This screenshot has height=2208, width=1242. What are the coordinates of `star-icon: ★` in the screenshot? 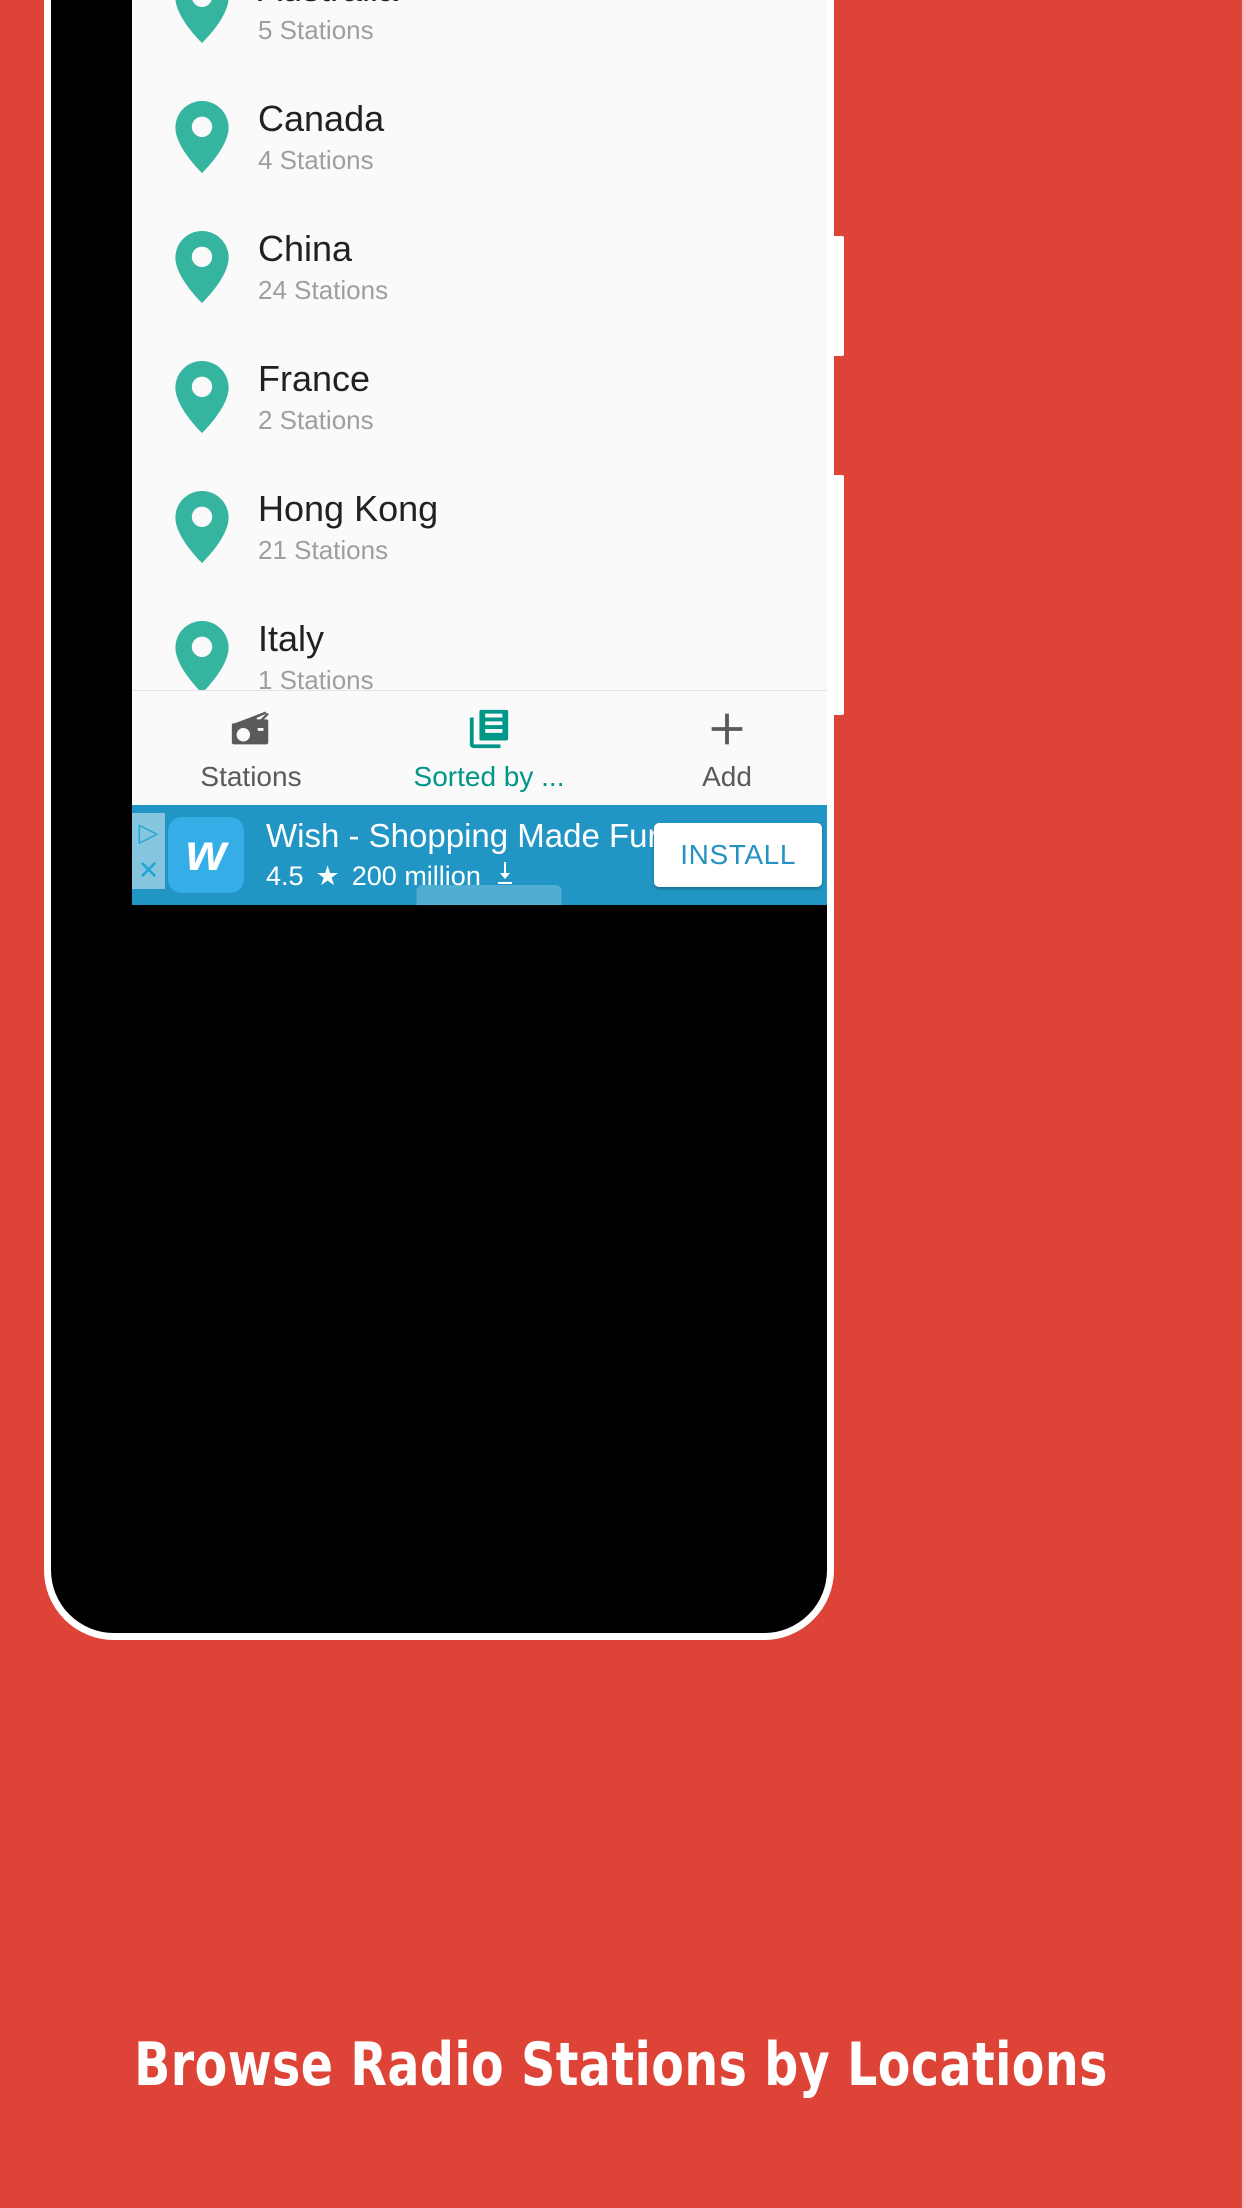 It's located at (327, 876).